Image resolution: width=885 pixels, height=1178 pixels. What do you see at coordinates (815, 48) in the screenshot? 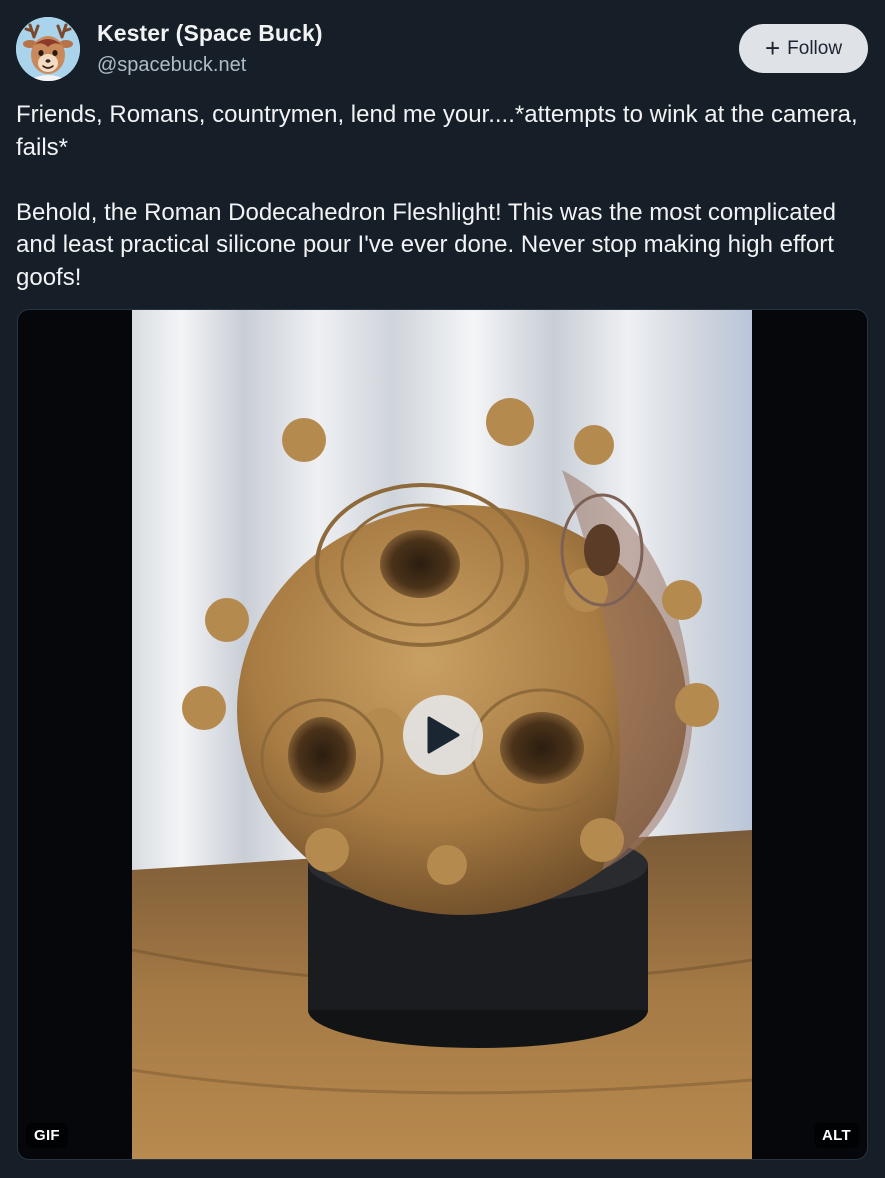
I see `follow-button-label: Follow` at bounding box center [815, 48].